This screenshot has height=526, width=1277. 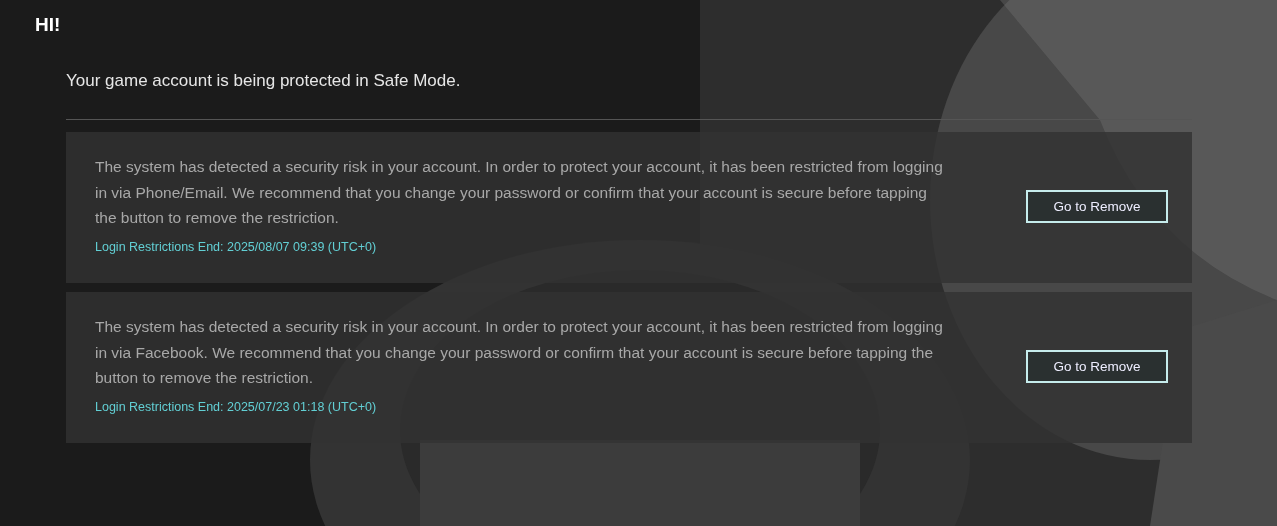 I want to click on restriction-end-time: Login Restrictions End: 2025/07/23 01:18 (UTC+0), so click(x=236, y=406).